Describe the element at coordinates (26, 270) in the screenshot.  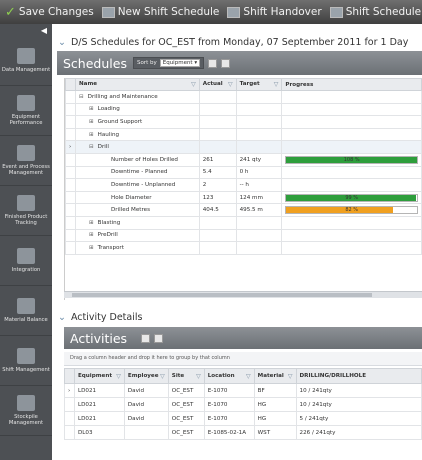
I see `sidebar-item-label: Integration` at that location.